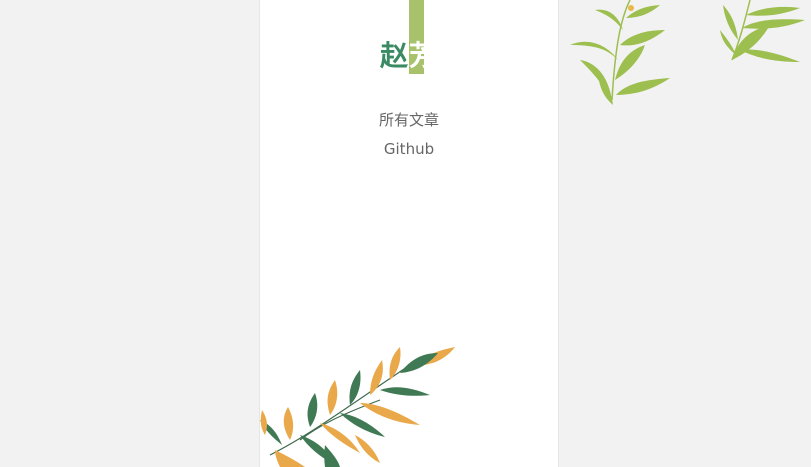 The height and width of the screenshot is (467, 811). I want to click on nav-item-all-posts: 所有文章, so click(409, 120).